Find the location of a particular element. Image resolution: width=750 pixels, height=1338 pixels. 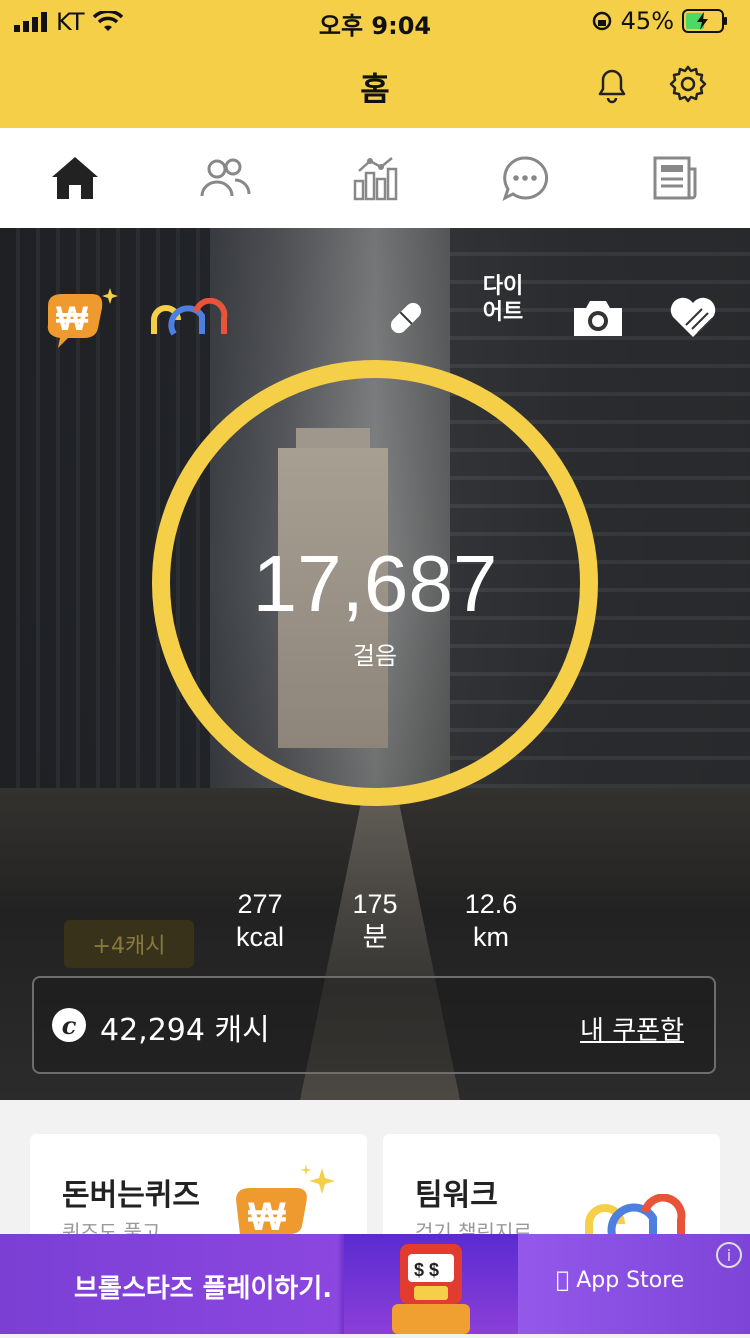

teamwork-icon is located at coordinates (189, 317).